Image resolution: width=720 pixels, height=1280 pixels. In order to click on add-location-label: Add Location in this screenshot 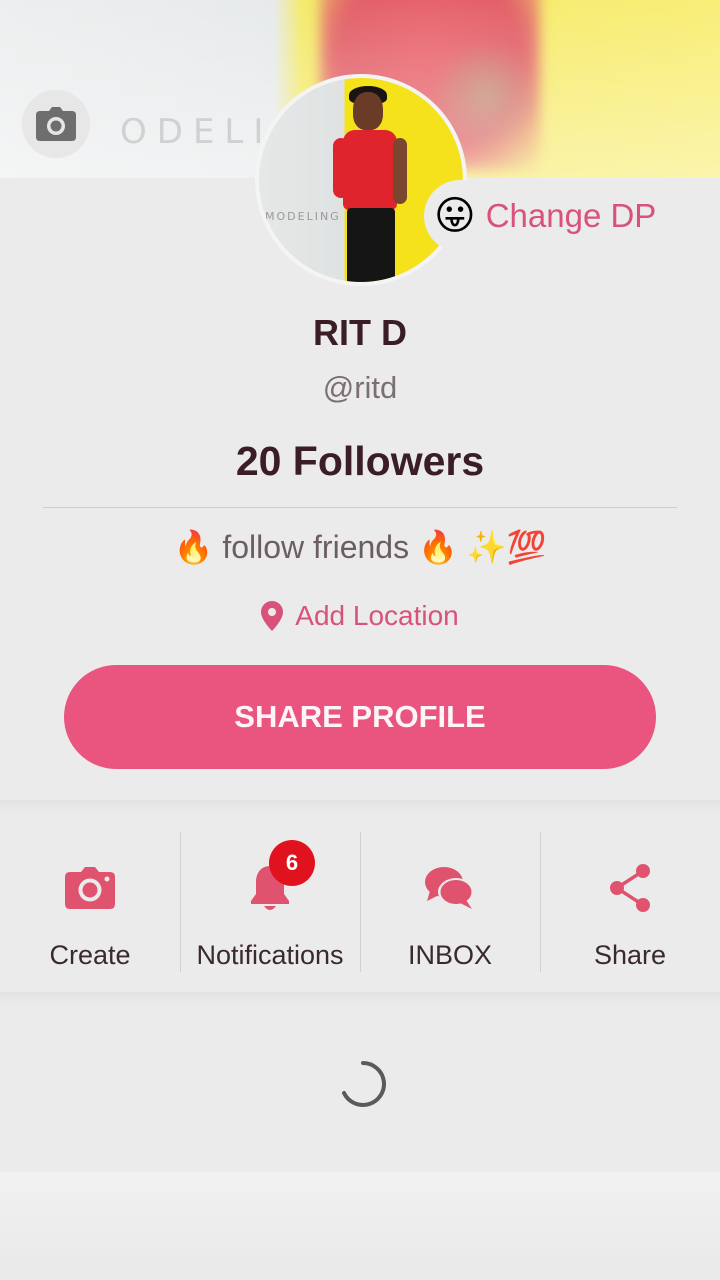, I will do `click(377, 615)`.